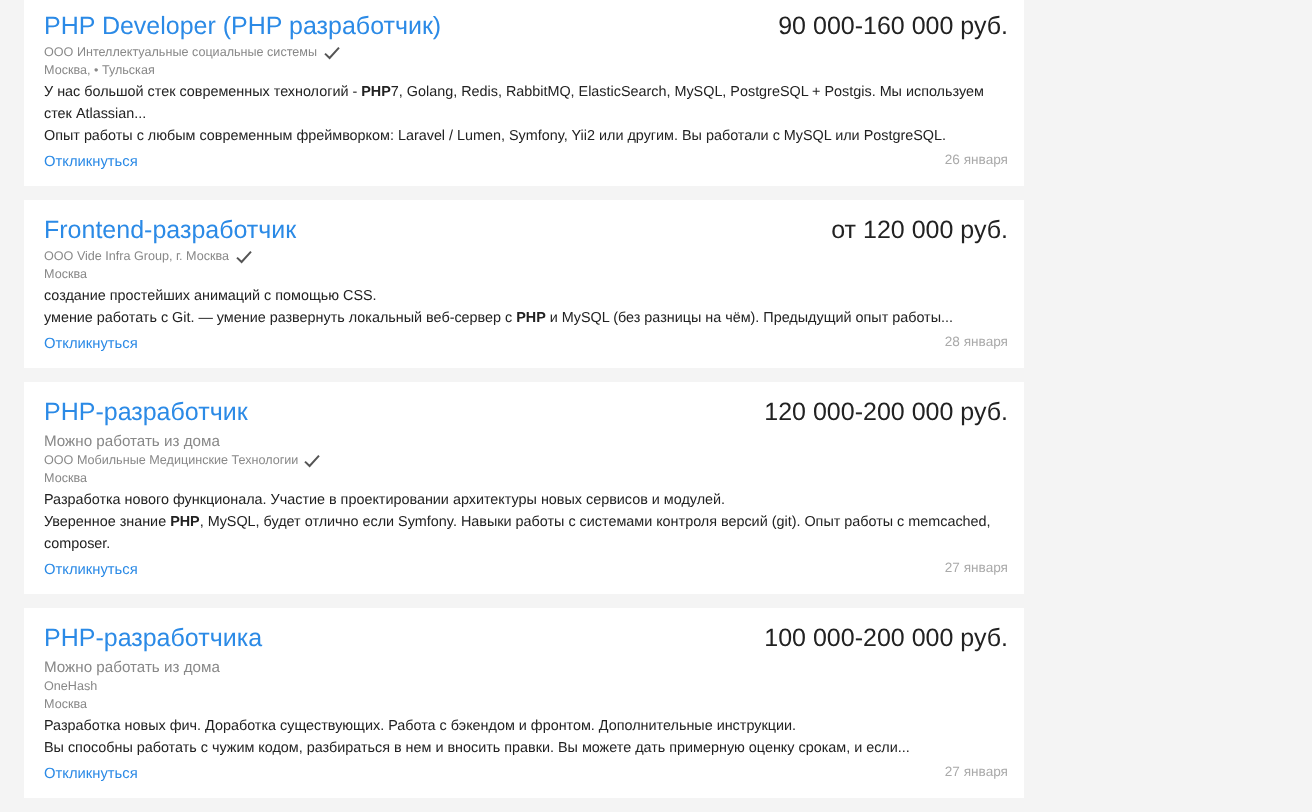  What do you see at coordinates (170, 230) in the screenshot?
I see `vacancy-title-link: Frontend-разработчик` at bounding box center [170, 230].